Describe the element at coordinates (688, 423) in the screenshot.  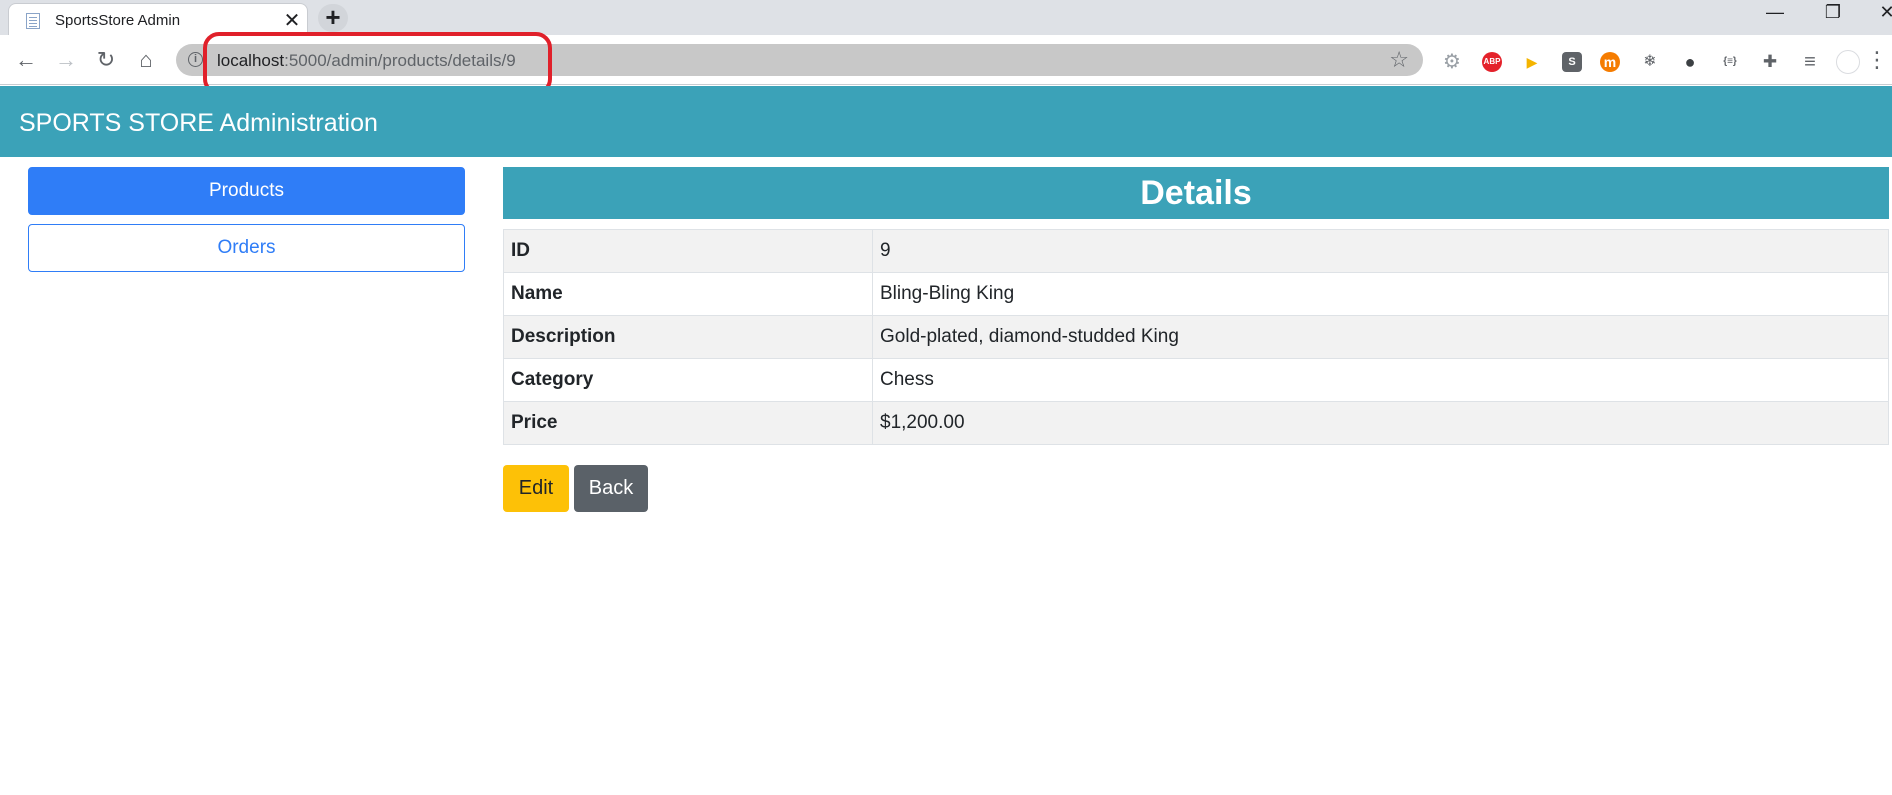
I see `row-key: Price` at that location.